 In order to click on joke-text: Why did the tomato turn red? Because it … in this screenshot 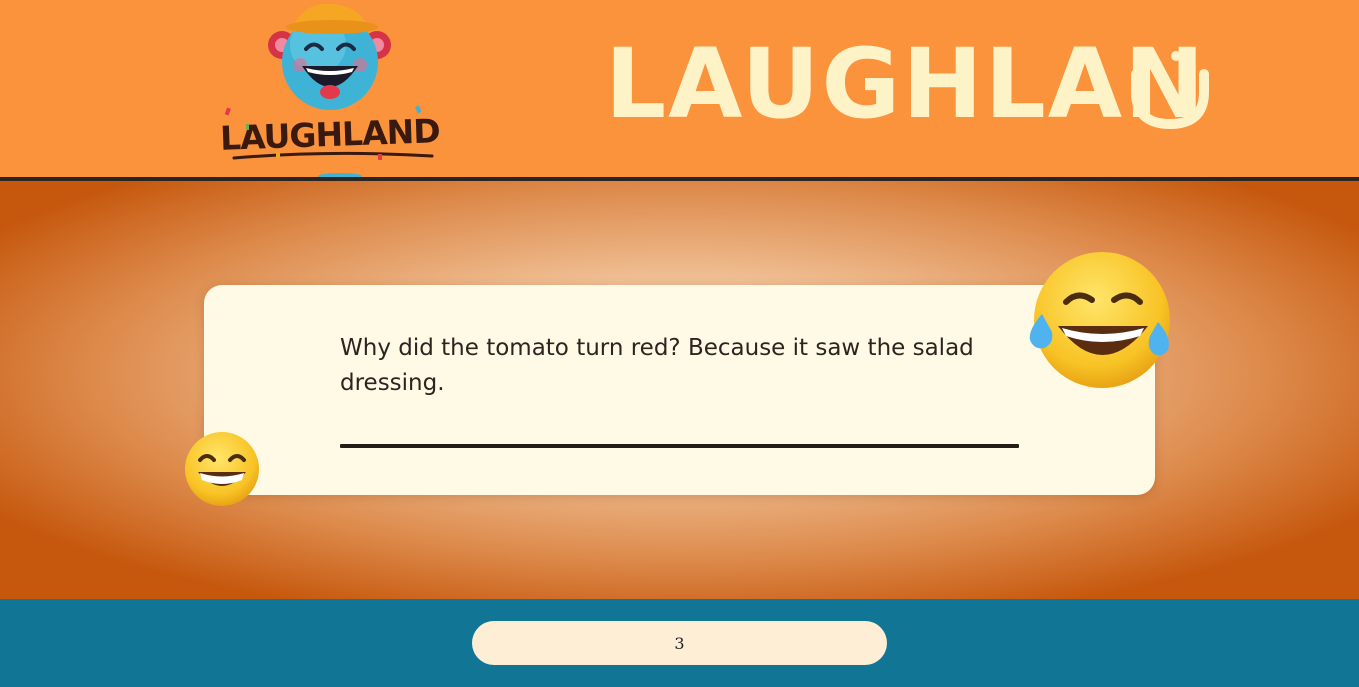, I will do `click(657, 365)`.